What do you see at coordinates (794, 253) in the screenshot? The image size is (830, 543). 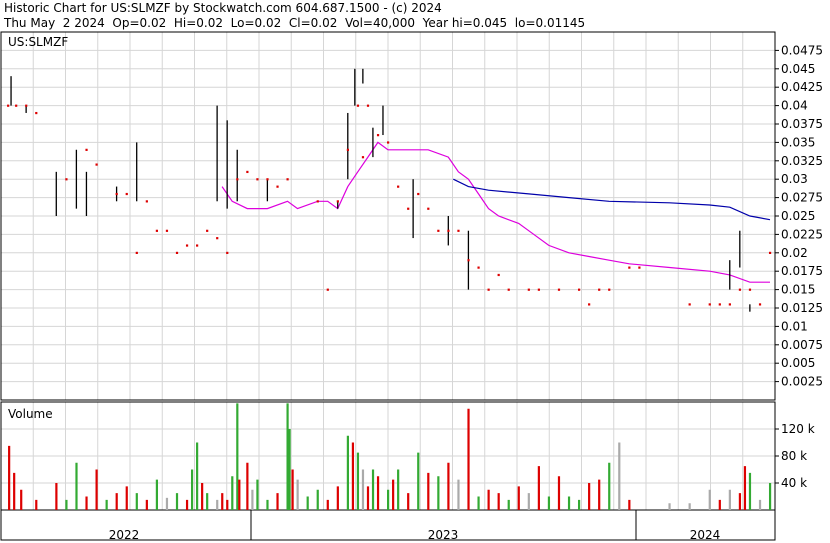 I see `price-tick-label: 0.02` at bounding box center [794, 253].